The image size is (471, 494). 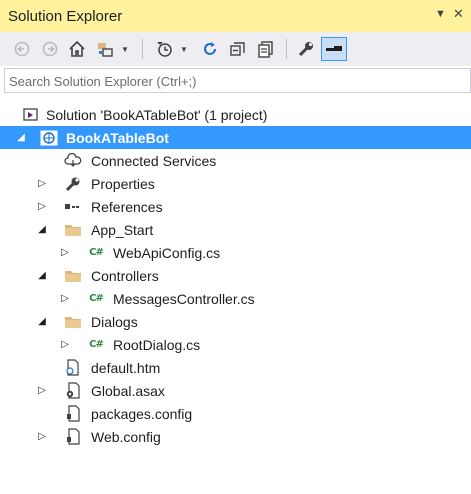 I want to click on show-all-files-icon, so click(x=266, y=49).